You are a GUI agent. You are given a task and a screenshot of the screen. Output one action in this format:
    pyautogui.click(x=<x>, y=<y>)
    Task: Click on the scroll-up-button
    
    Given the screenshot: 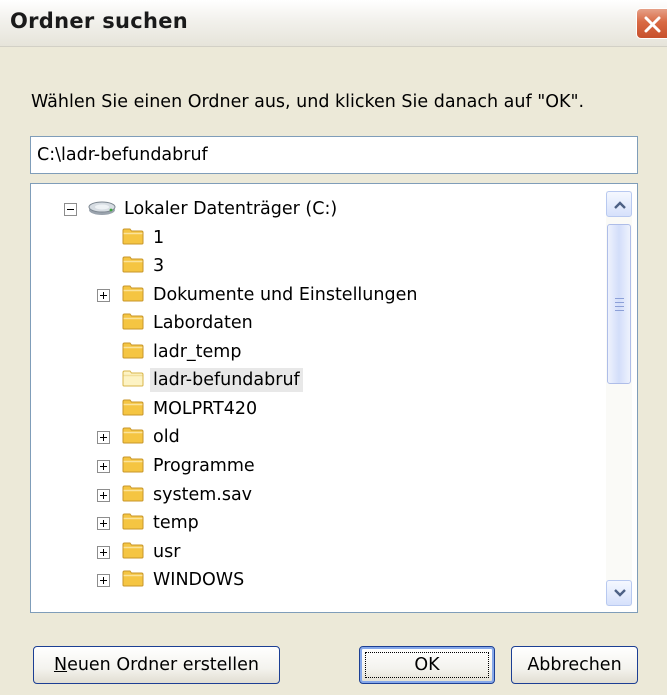 What is the action you would take?
    pyautogui.click(x=619, y=204)
    